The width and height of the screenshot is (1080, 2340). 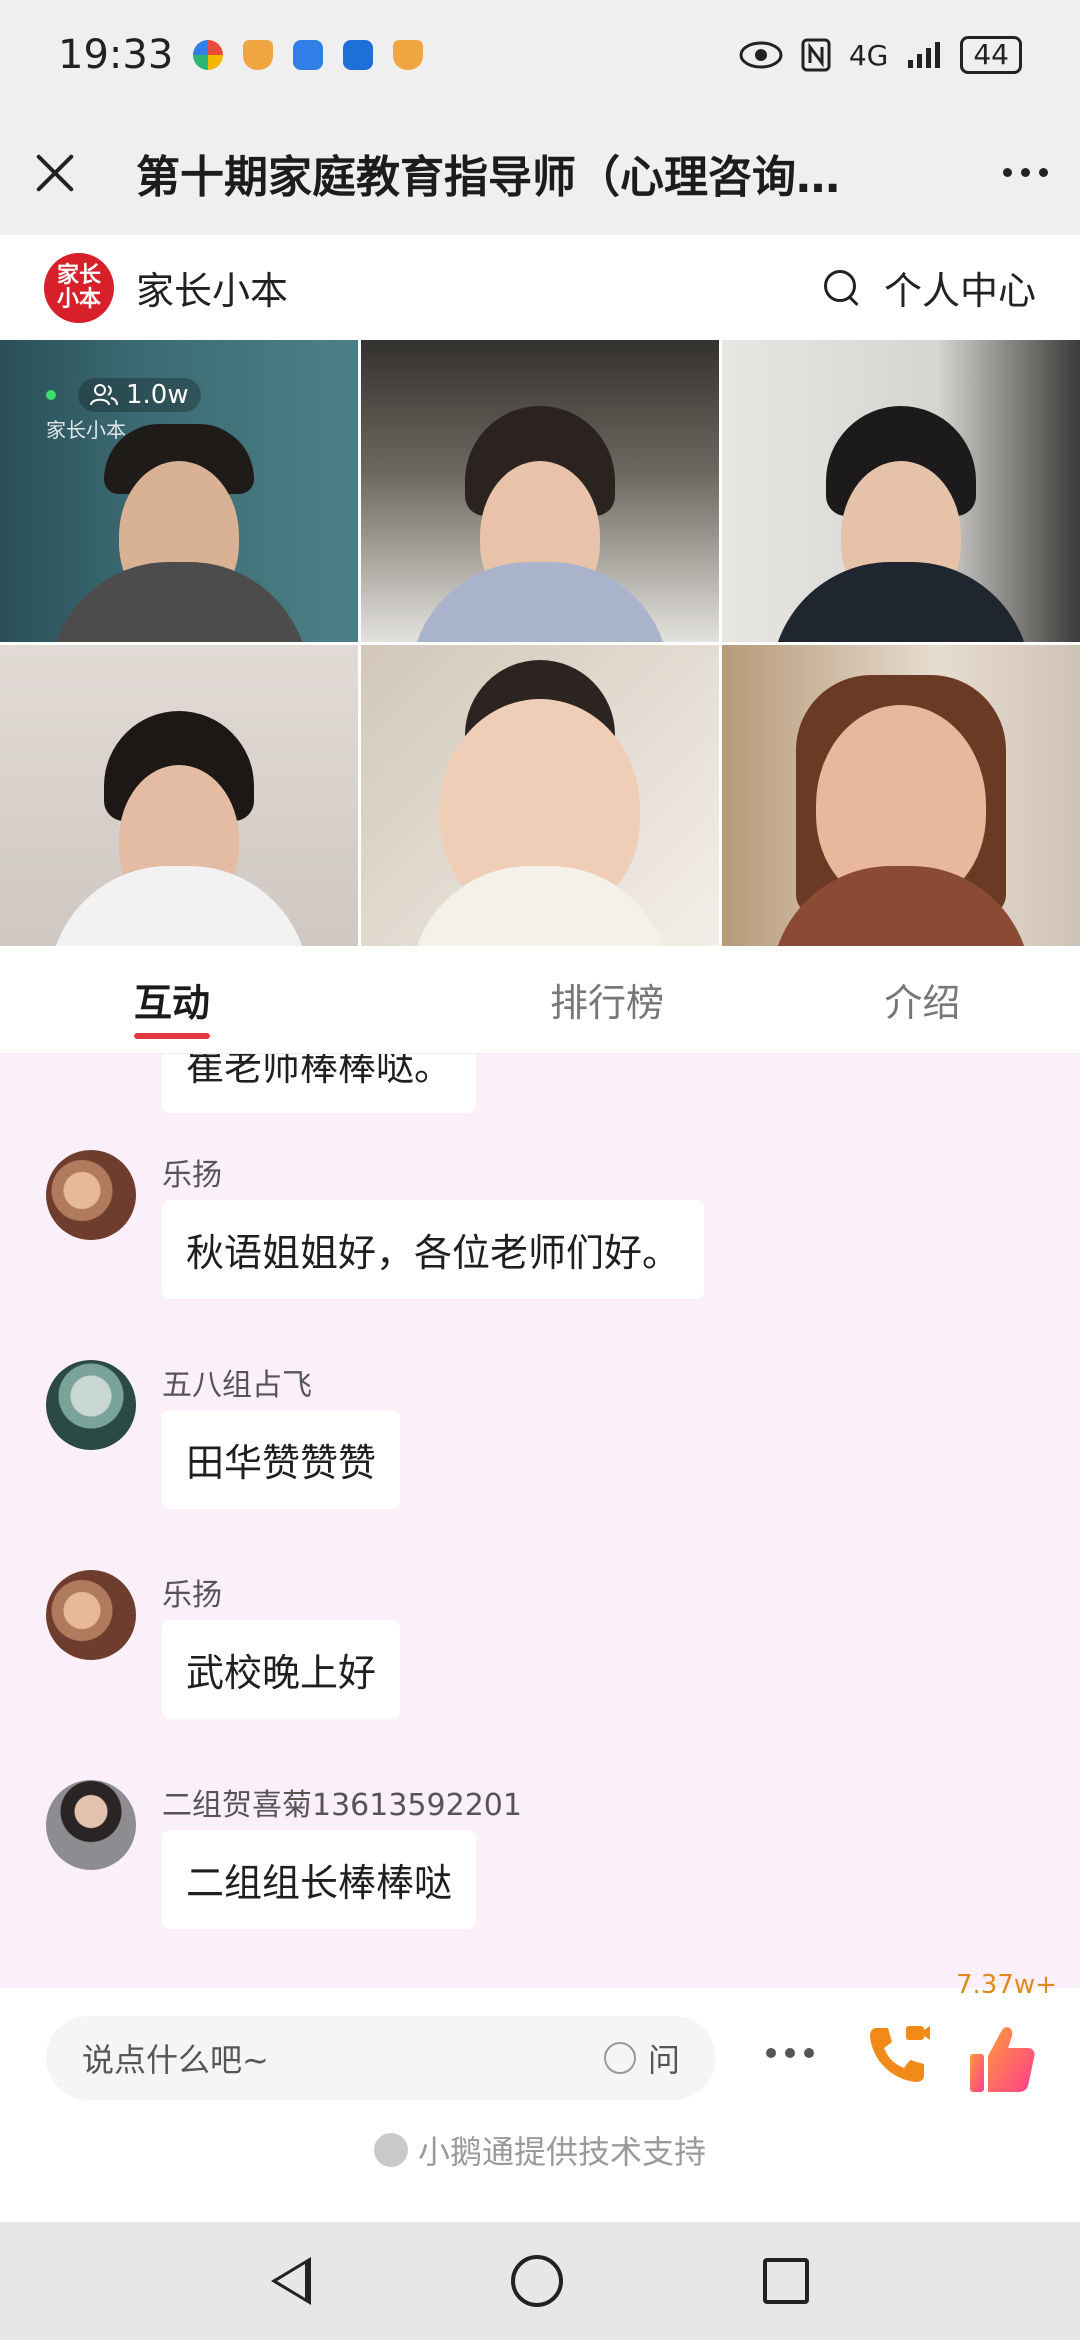 What do you see at coordinates (55, 173) in the screenshot?
I see `close-button` at bounding box center [55, 173].